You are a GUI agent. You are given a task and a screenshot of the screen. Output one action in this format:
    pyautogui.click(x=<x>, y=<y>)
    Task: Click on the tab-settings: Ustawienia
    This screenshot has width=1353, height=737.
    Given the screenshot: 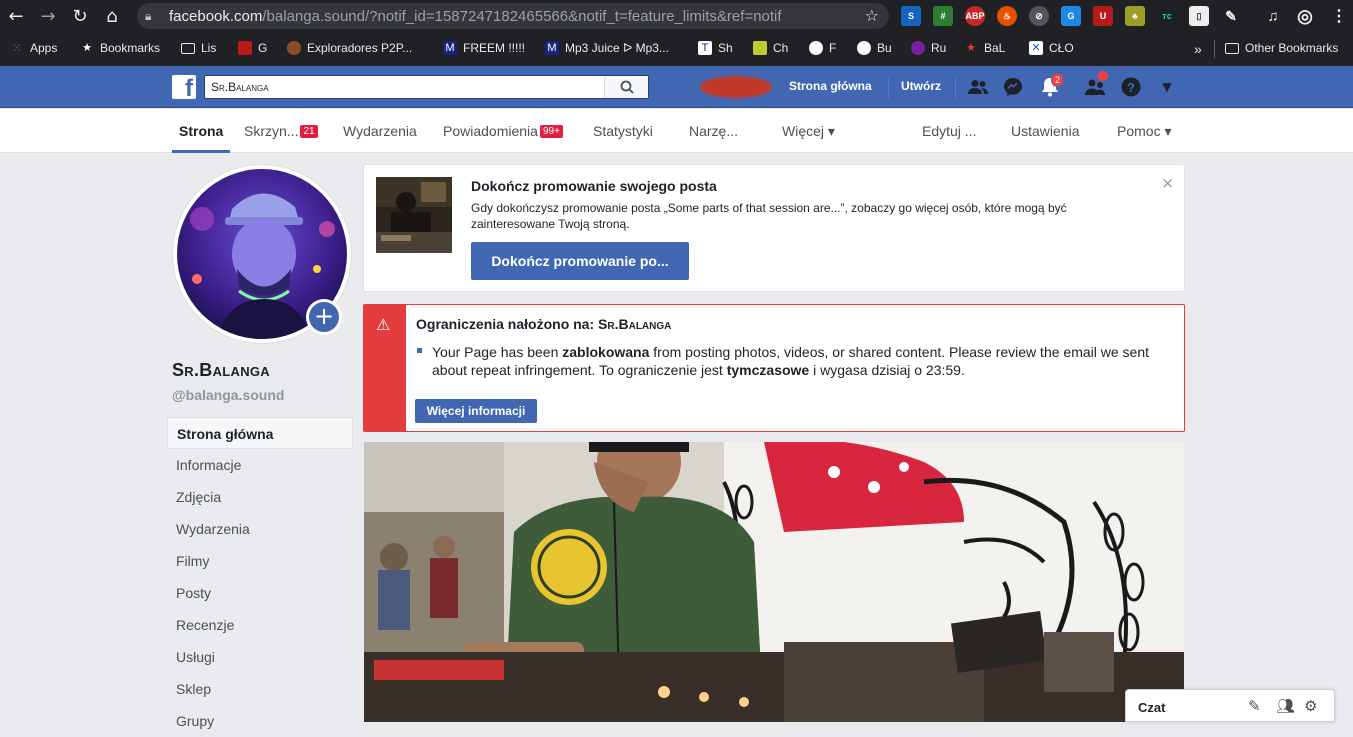 What is the action you would take?
    pyautogui.click(x=1045, y=131)
    